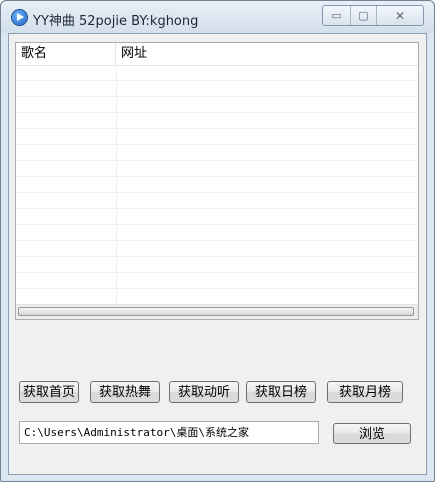 This screenshot has width=435, height=482. I want to click on browse-button: 浏览, so click(372, 433).